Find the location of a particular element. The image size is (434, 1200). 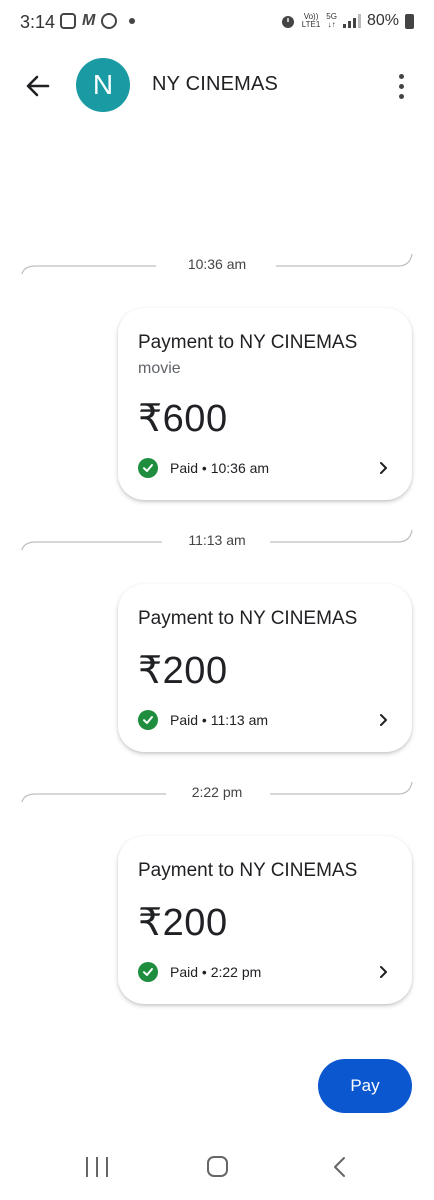

timestamp-divider: 2:22 pm is located at coordinates (217, 794).